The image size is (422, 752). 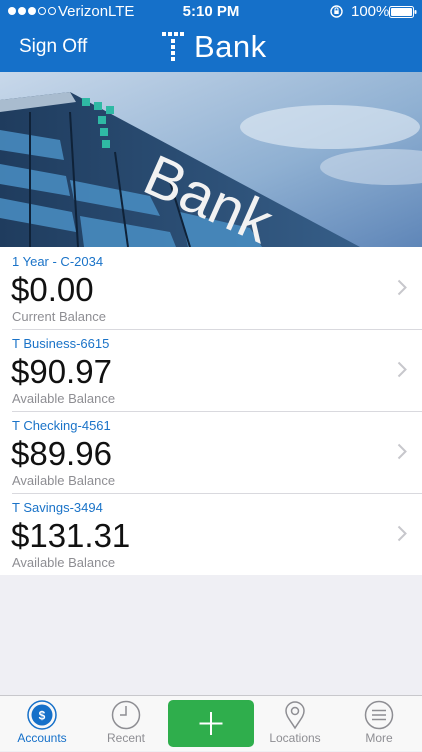 I want to click on account-balance: $89.96, so click(x=61, y=453).